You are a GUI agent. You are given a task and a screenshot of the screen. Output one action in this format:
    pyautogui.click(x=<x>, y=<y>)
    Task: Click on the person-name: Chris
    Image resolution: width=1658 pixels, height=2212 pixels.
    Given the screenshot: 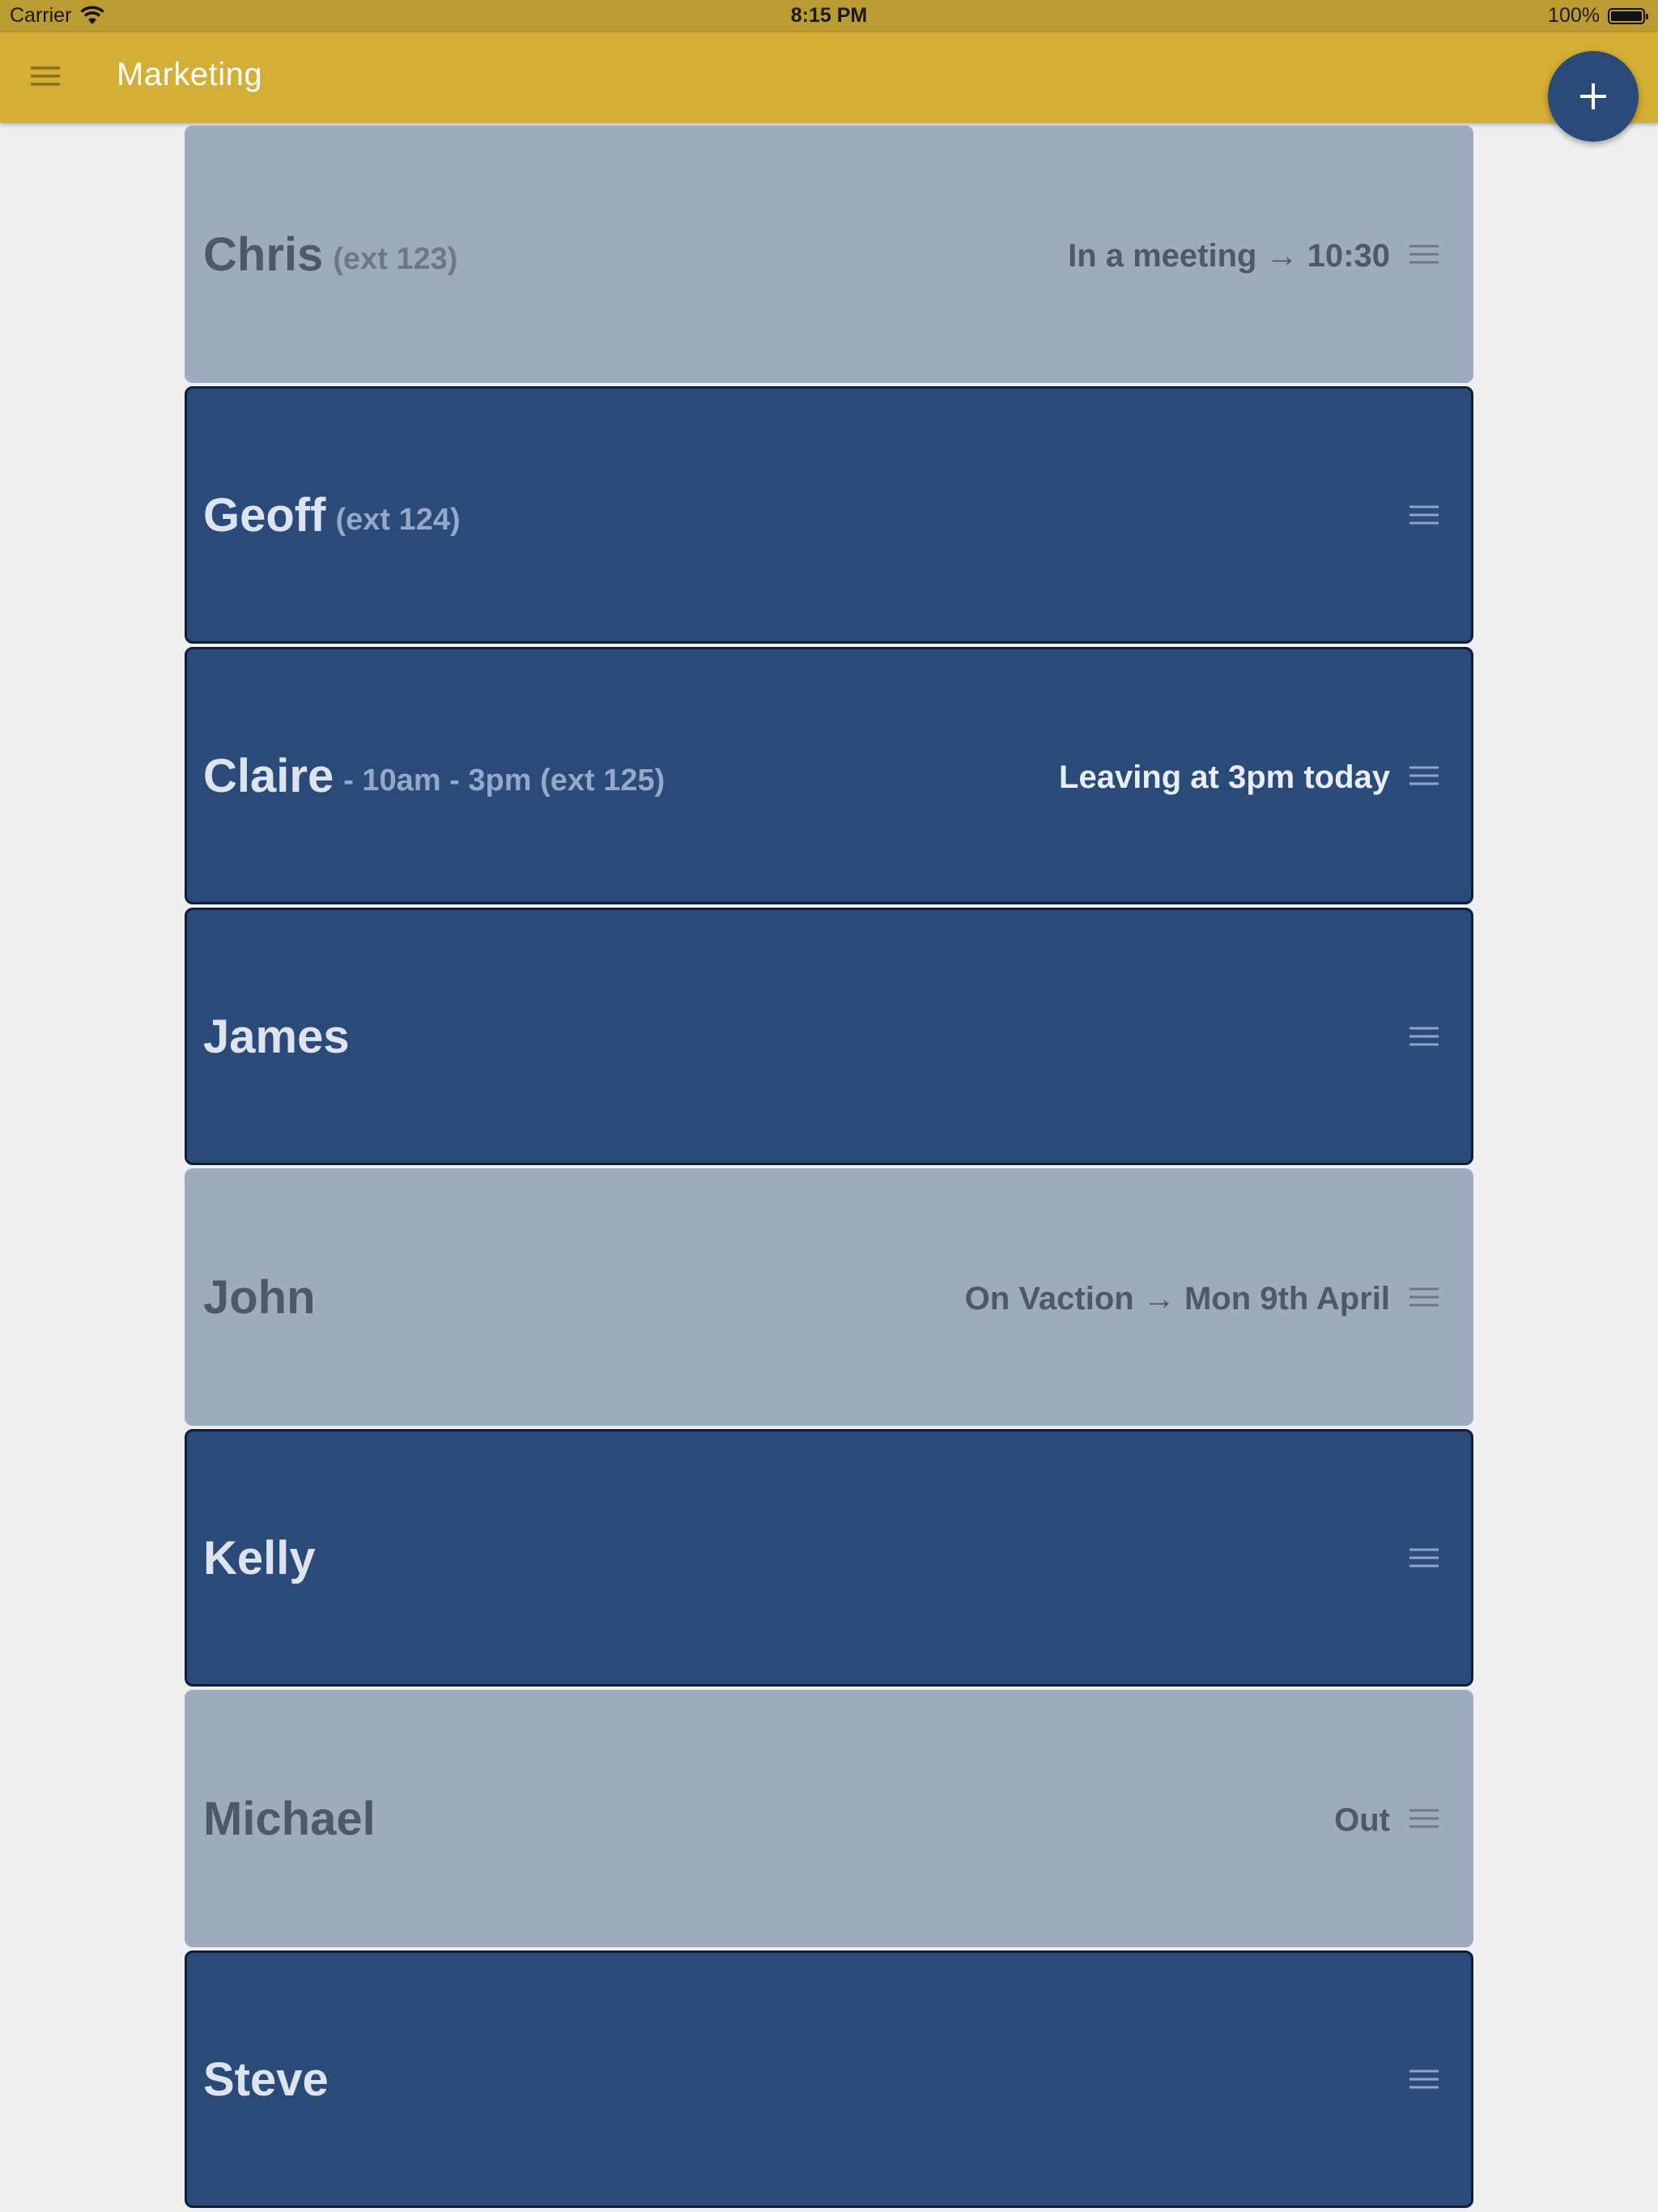 What is the action you would take?
    pyautogui.click(x=263, y=255)
    